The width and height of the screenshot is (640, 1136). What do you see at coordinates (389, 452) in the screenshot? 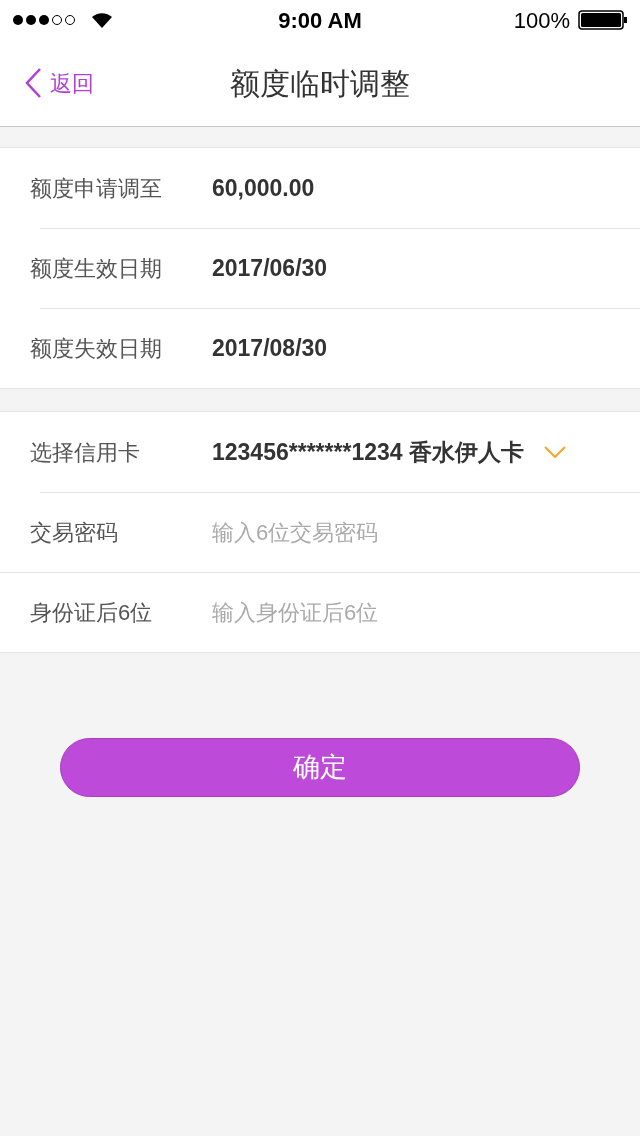
I see `card-select: 123456*******1234 香水伊人卡` at bounding box center [389, 452].